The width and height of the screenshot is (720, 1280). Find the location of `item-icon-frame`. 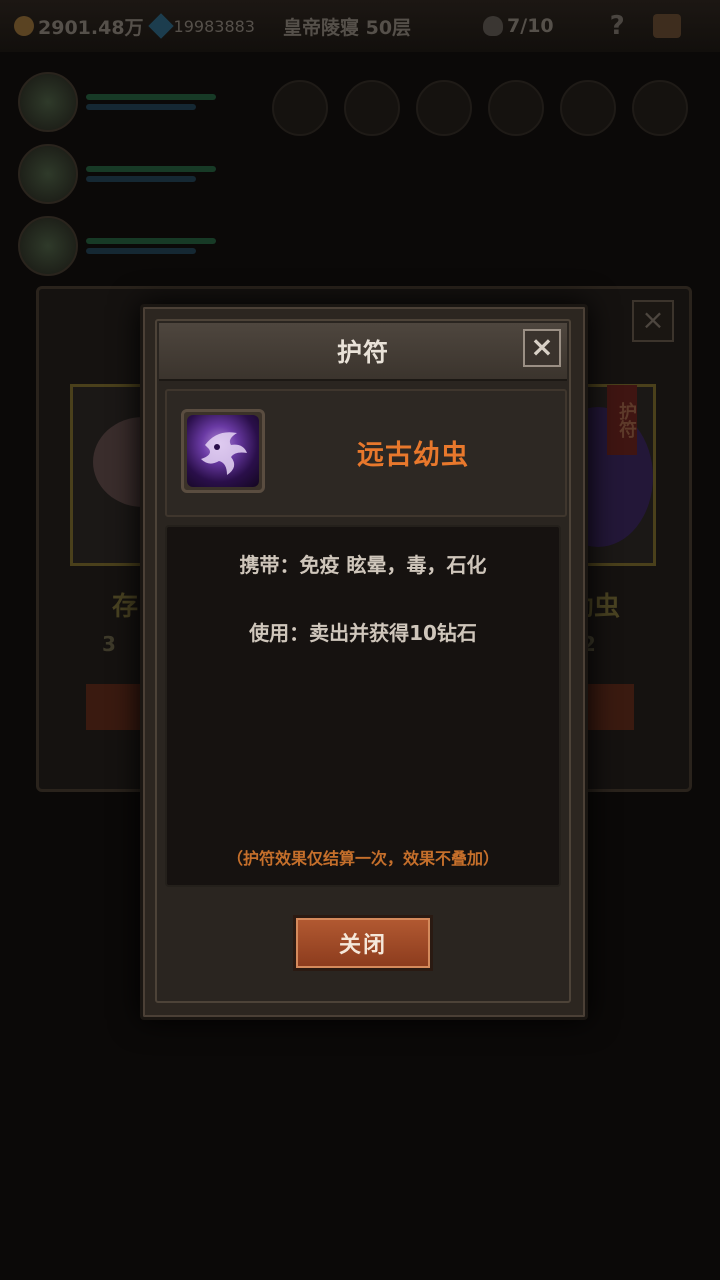

item-icon-frame is located at coordinates (223, 451).